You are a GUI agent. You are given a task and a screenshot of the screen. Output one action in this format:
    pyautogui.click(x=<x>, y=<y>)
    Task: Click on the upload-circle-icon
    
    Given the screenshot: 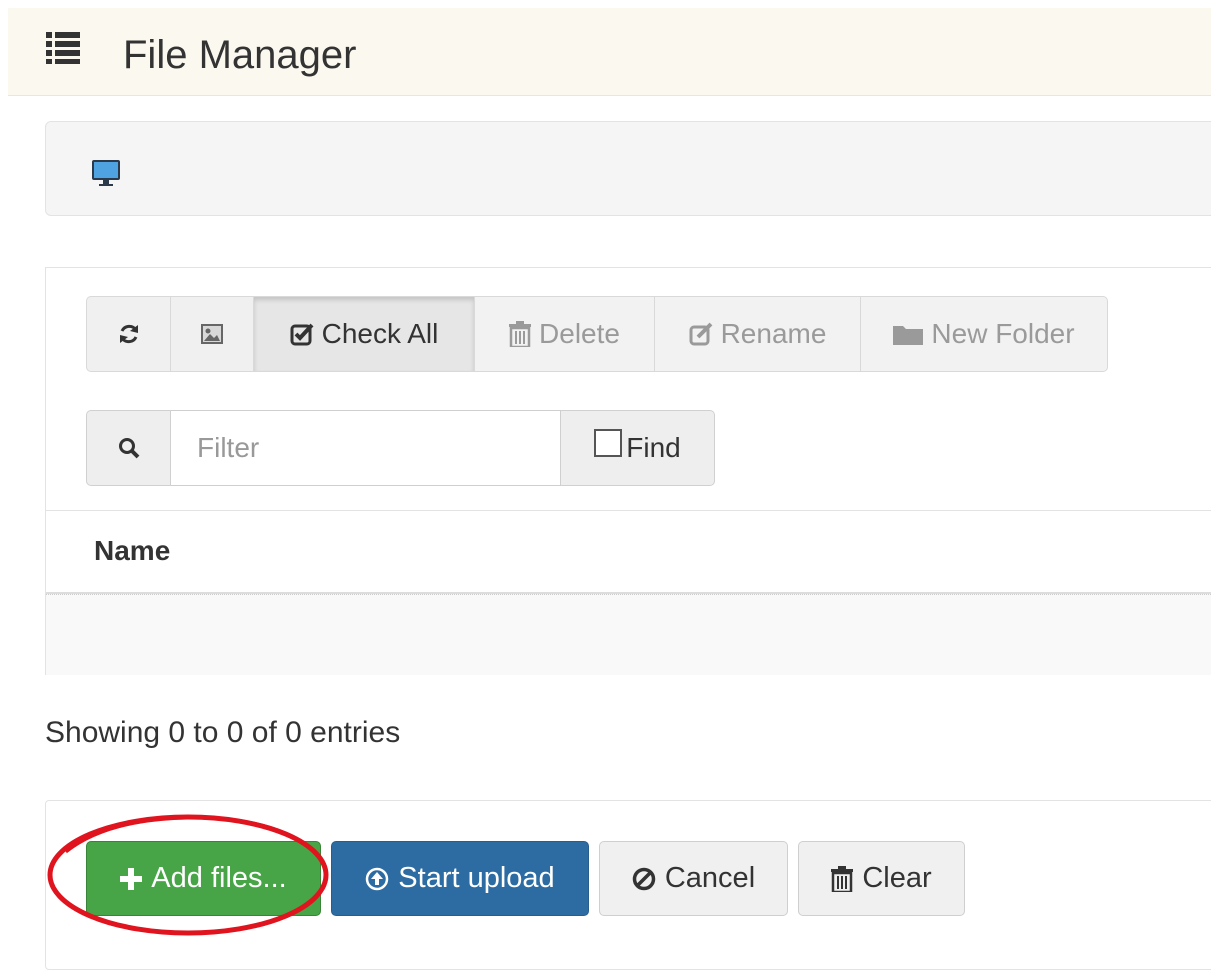 What is the action you would take?
    pyautogui.click(x=377, y=878)
    